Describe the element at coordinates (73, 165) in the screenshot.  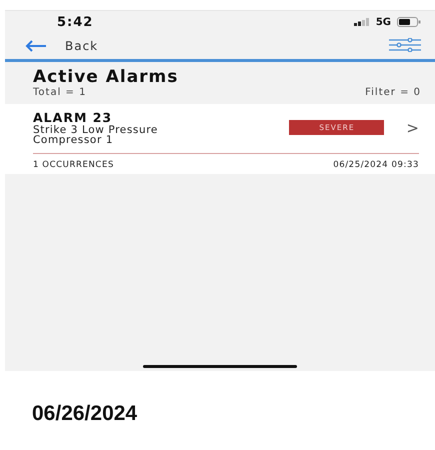
I see `occurrence-count: 1 OCCURRENCES` at that location.